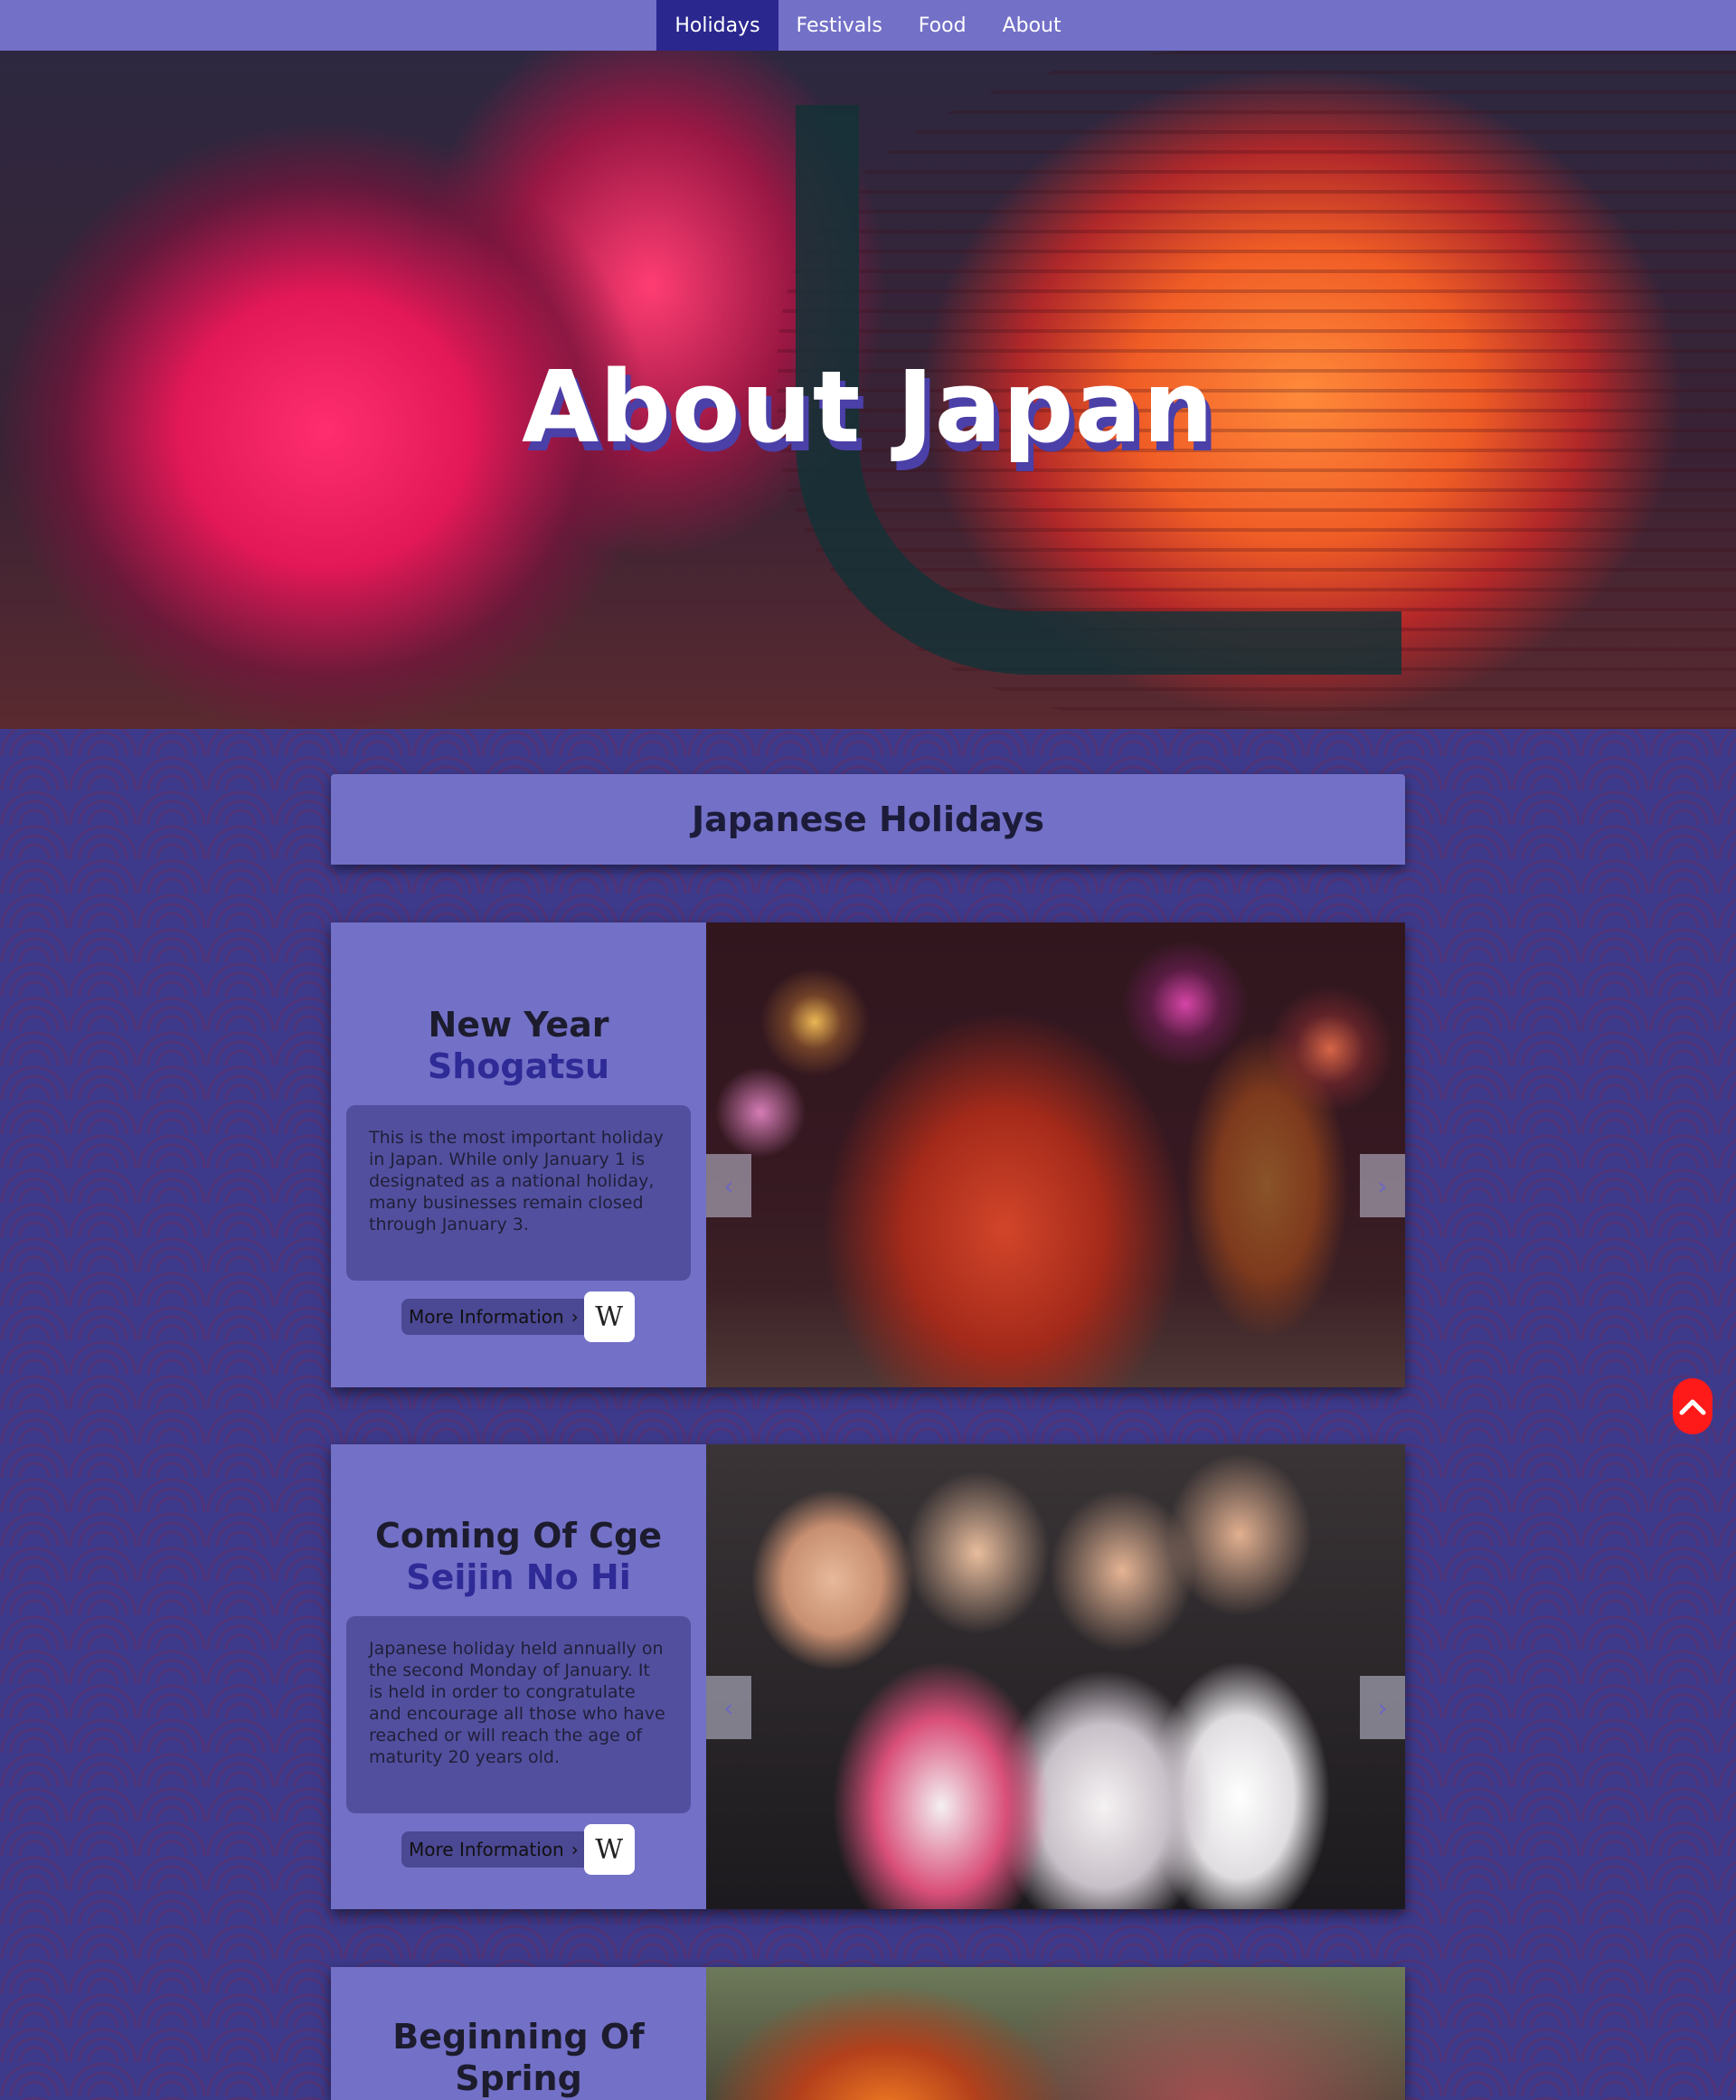 This screenshot has width=1736, height=2100. I want to click on card-title-main: New Year, so click(519, 1025).